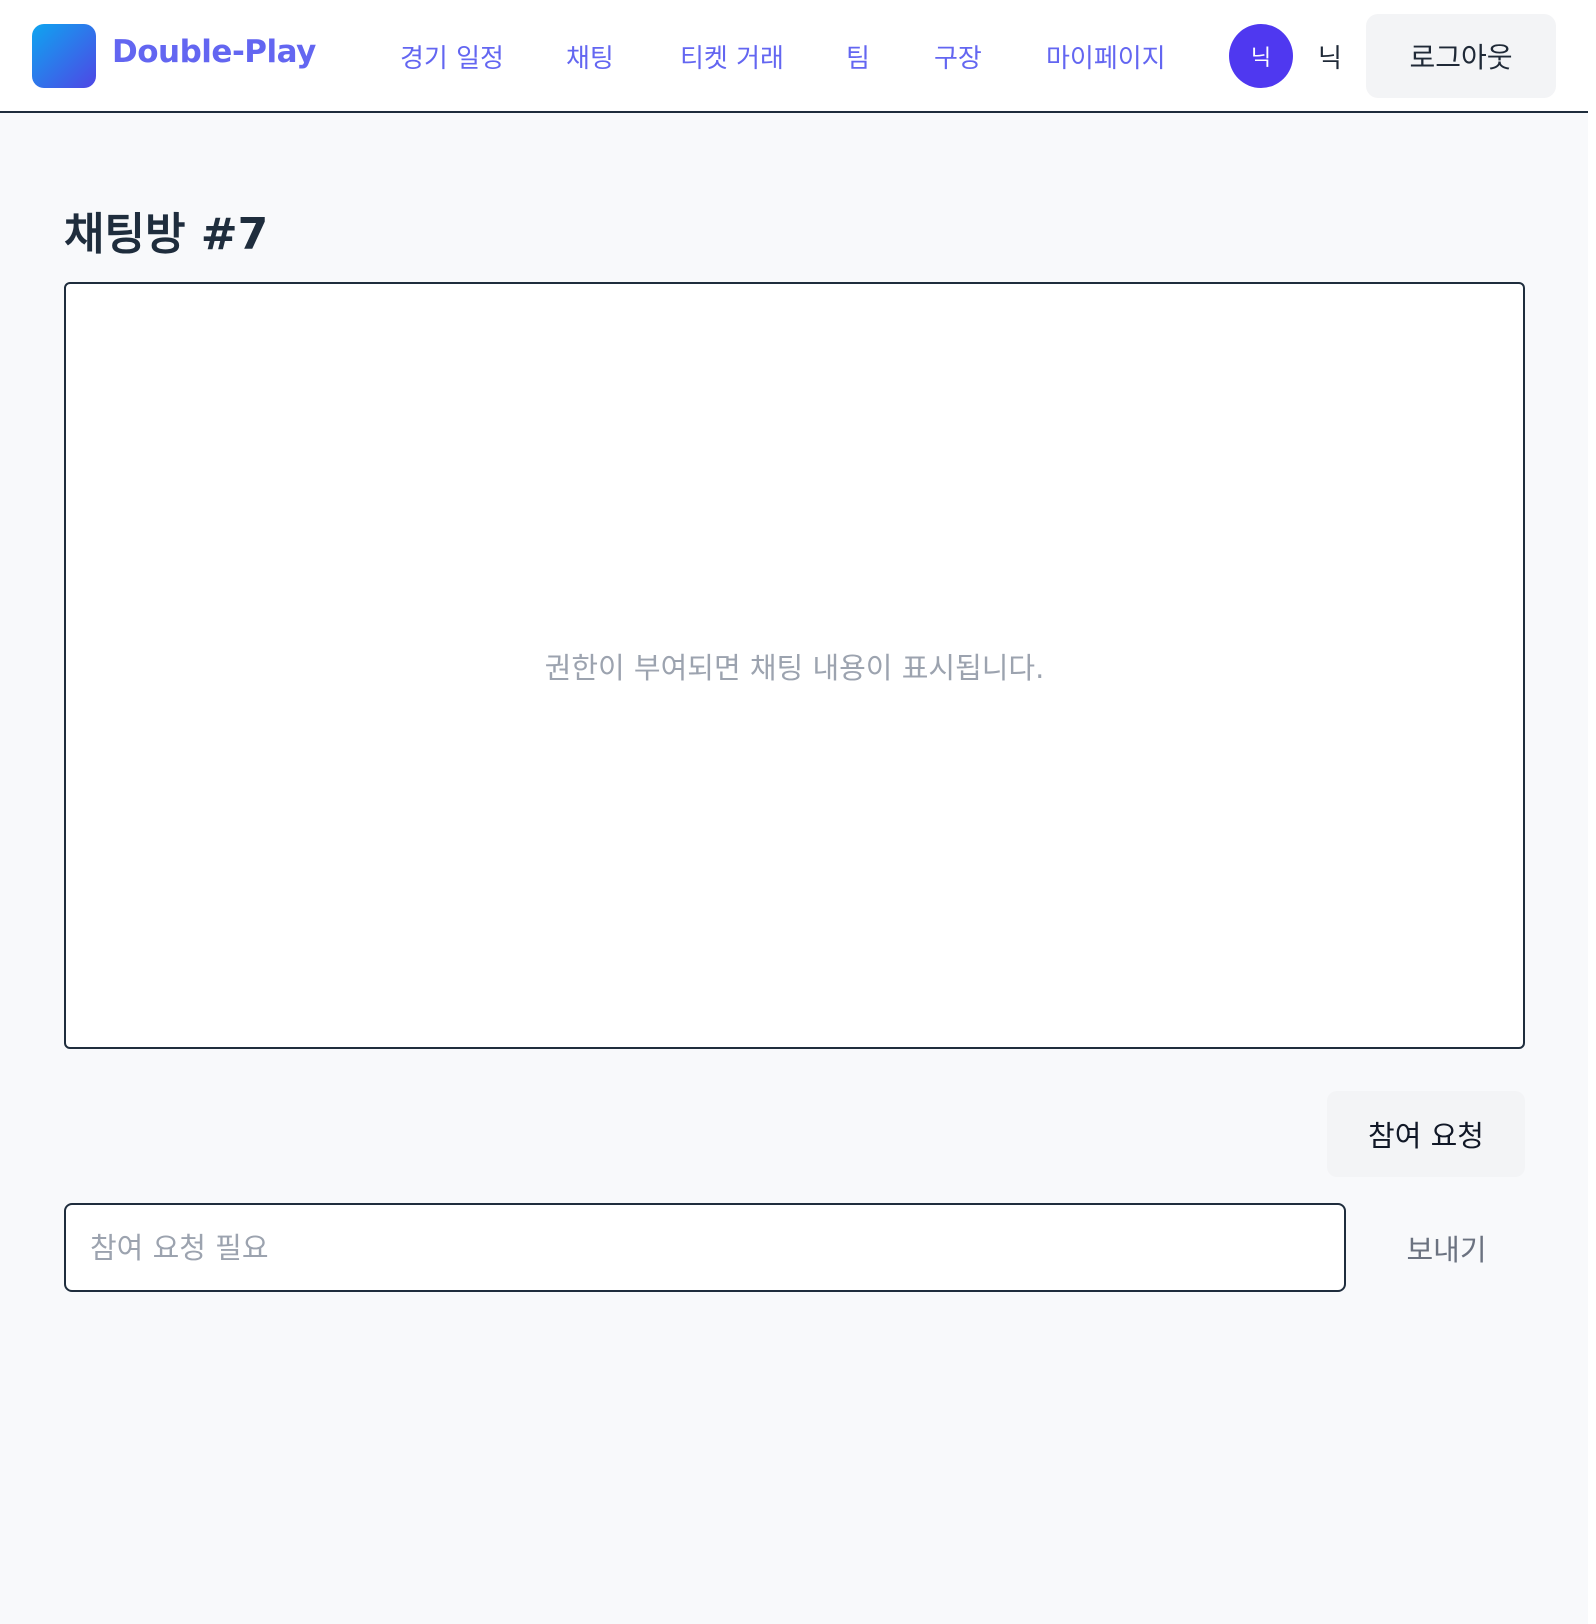 Image resolution: width=1596 pixels, height=1624 pixels. I want to click on username: 닉, so click(1330, 59).